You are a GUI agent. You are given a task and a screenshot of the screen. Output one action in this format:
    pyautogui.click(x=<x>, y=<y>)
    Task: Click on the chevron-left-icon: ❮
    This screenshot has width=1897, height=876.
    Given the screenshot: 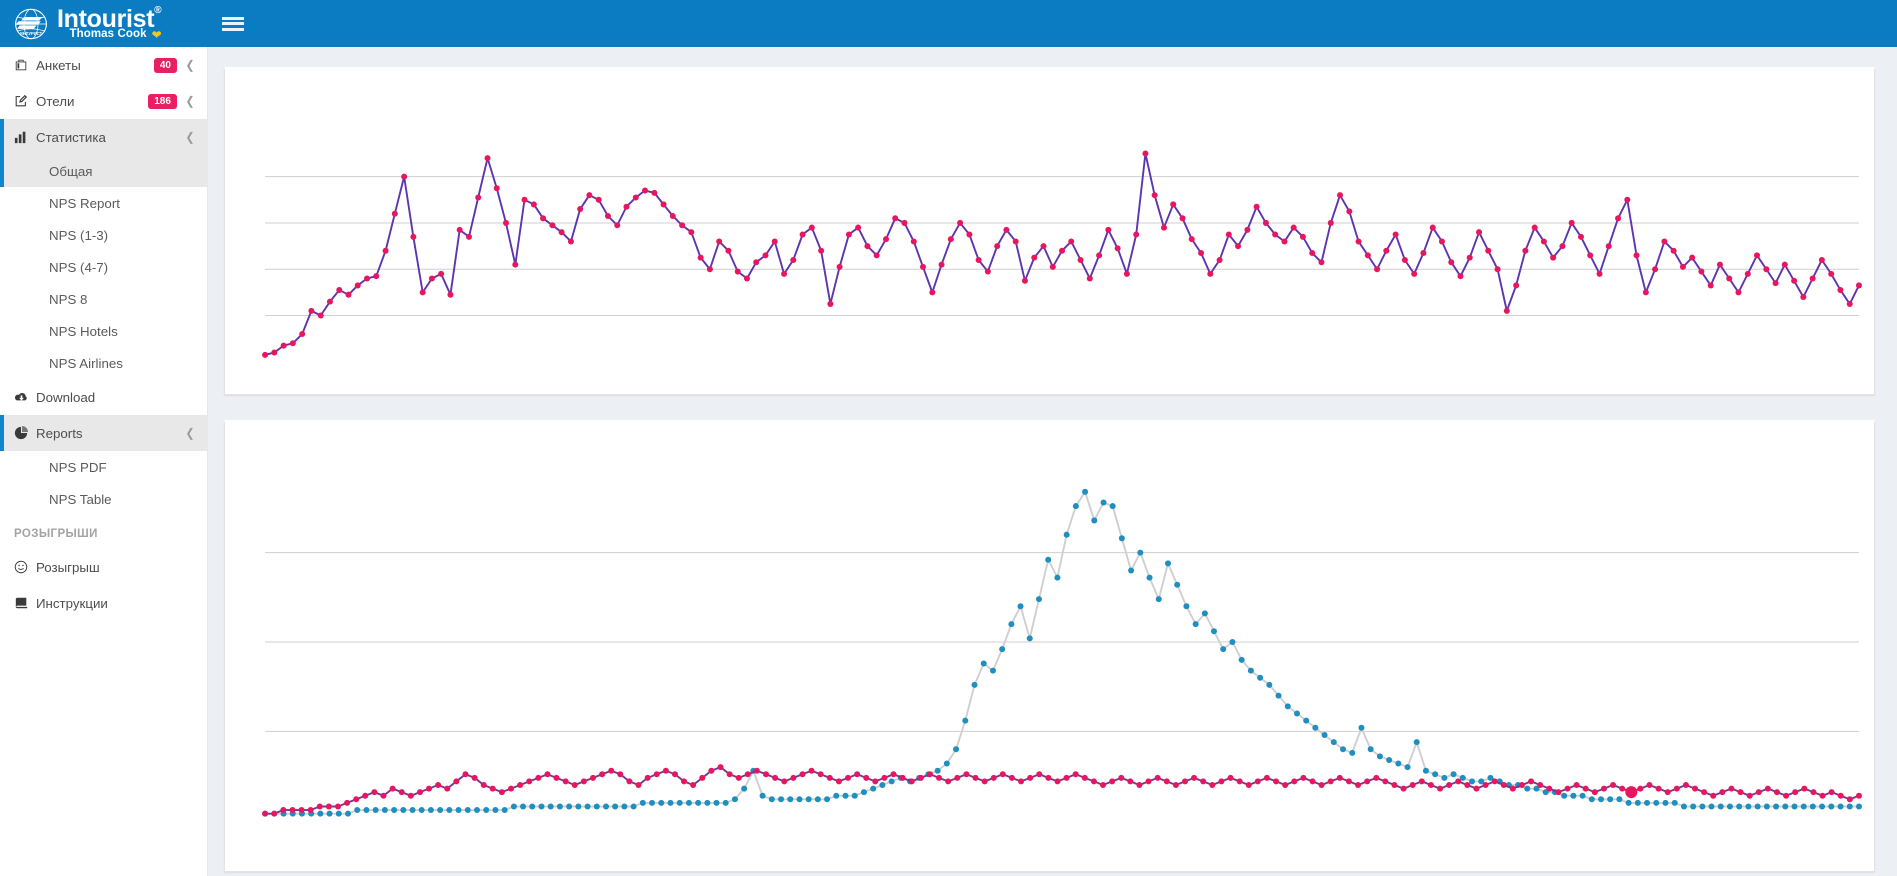 What is the action you would take?
    pyautogui.click(x=189, y=433)
    